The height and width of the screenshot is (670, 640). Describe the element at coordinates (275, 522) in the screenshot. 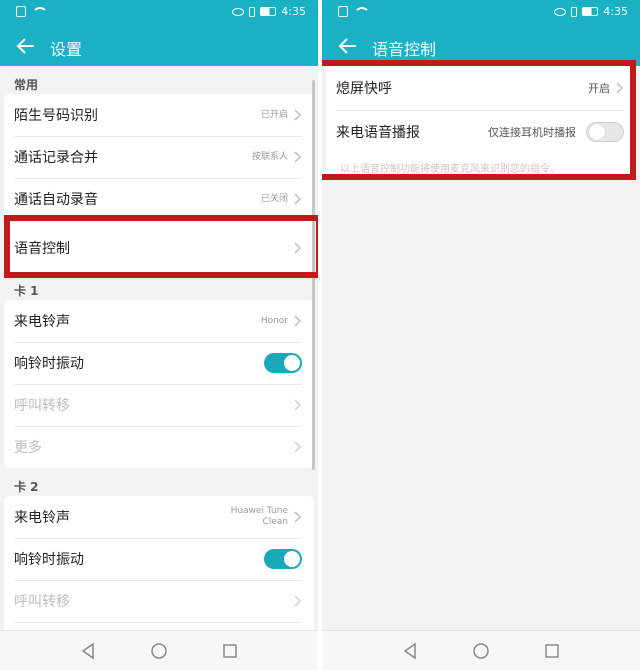

I see `row-value-line: Clean` at that location.